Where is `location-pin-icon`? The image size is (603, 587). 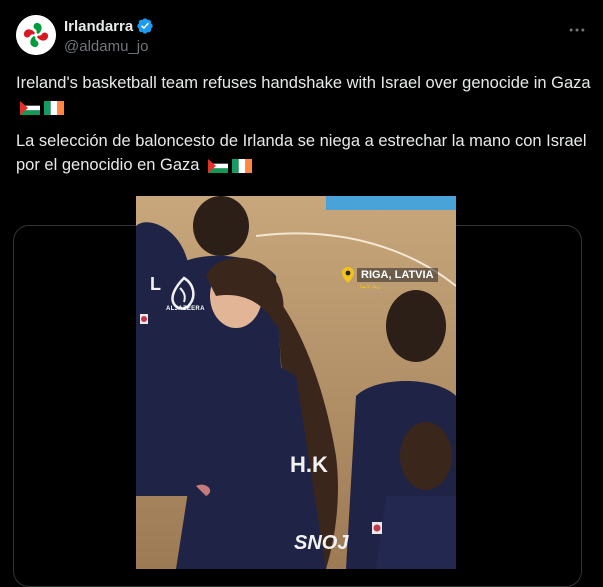 location-pin-icon is located at coordinates (348, 275).